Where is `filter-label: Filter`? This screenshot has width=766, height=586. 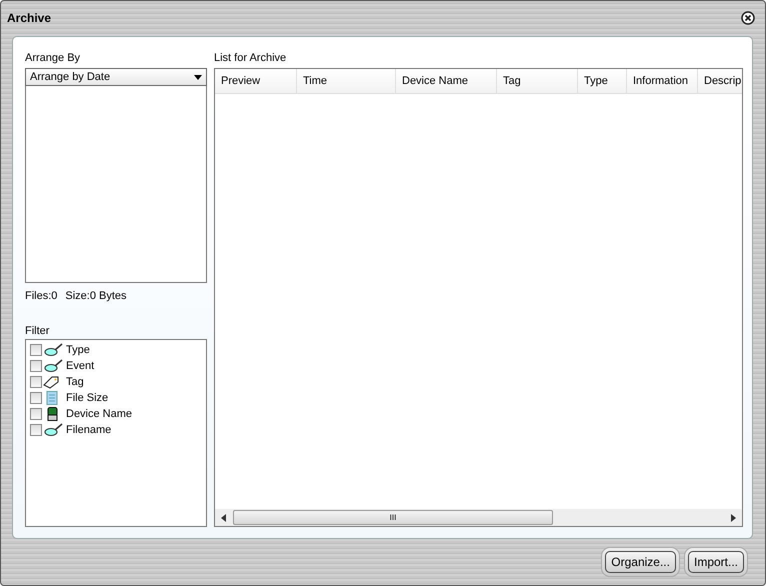 filter-label: Filter is located at coordinates (37, 331).